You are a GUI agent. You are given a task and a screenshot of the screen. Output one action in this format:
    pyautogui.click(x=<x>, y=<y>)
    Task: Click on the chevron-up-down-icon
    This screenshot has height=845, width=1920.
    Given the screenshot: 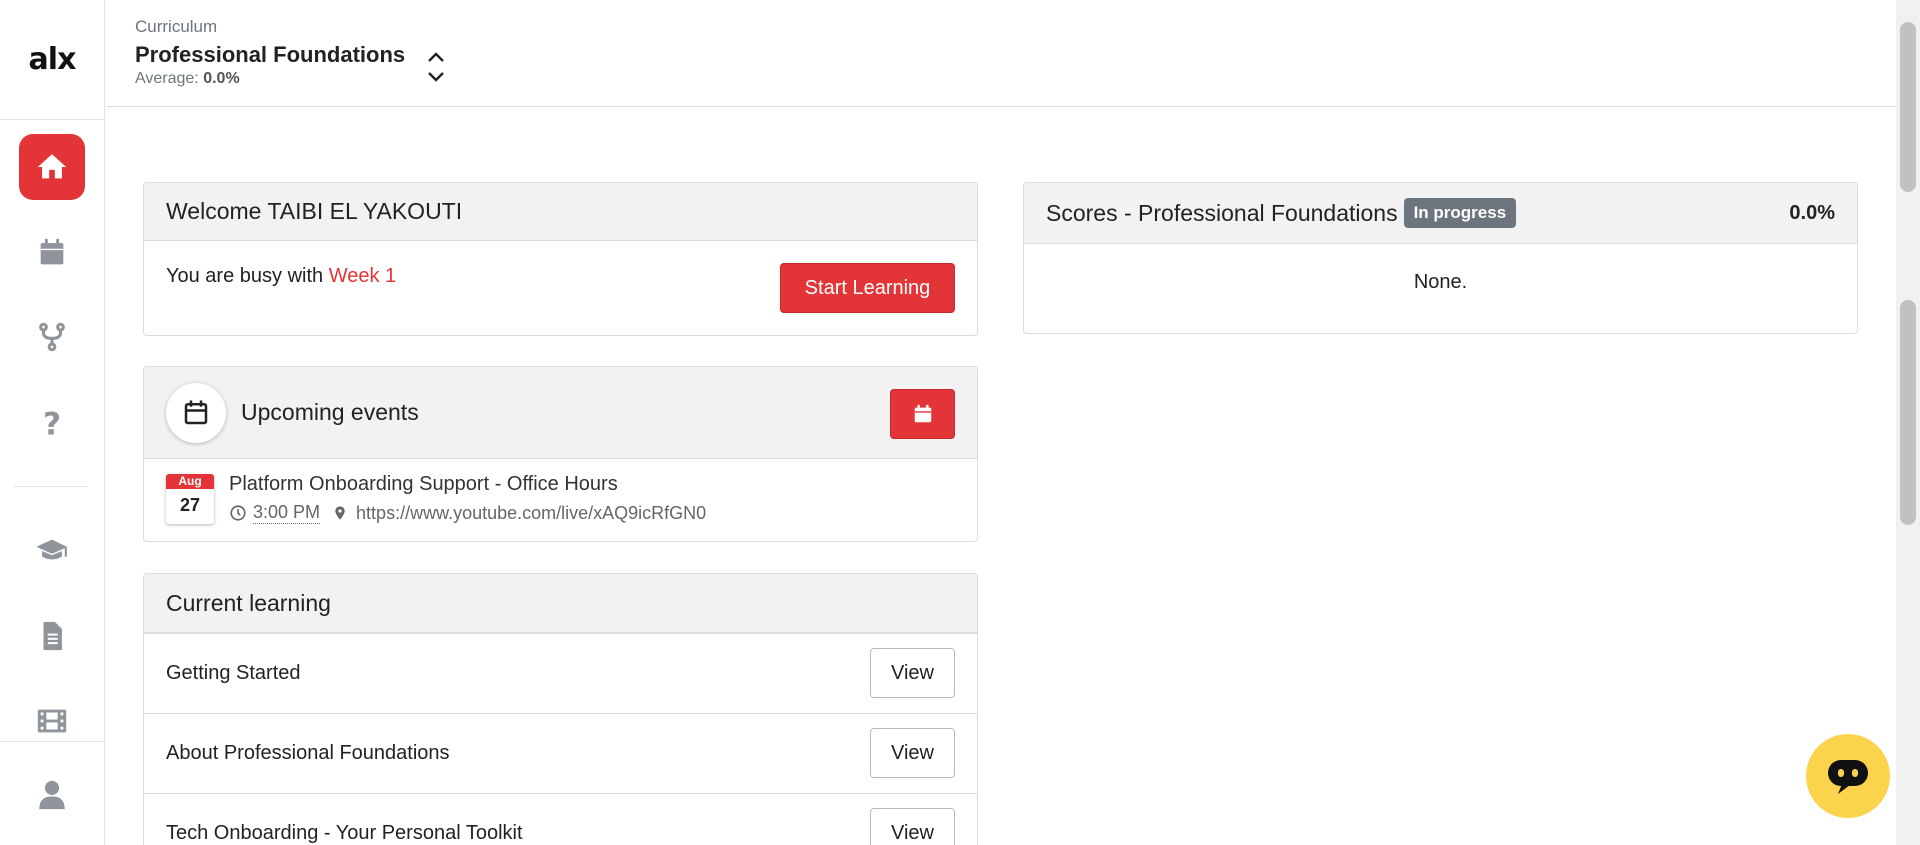 What is the action you would take?
    pyautogui.click(x=436, y=67)
    